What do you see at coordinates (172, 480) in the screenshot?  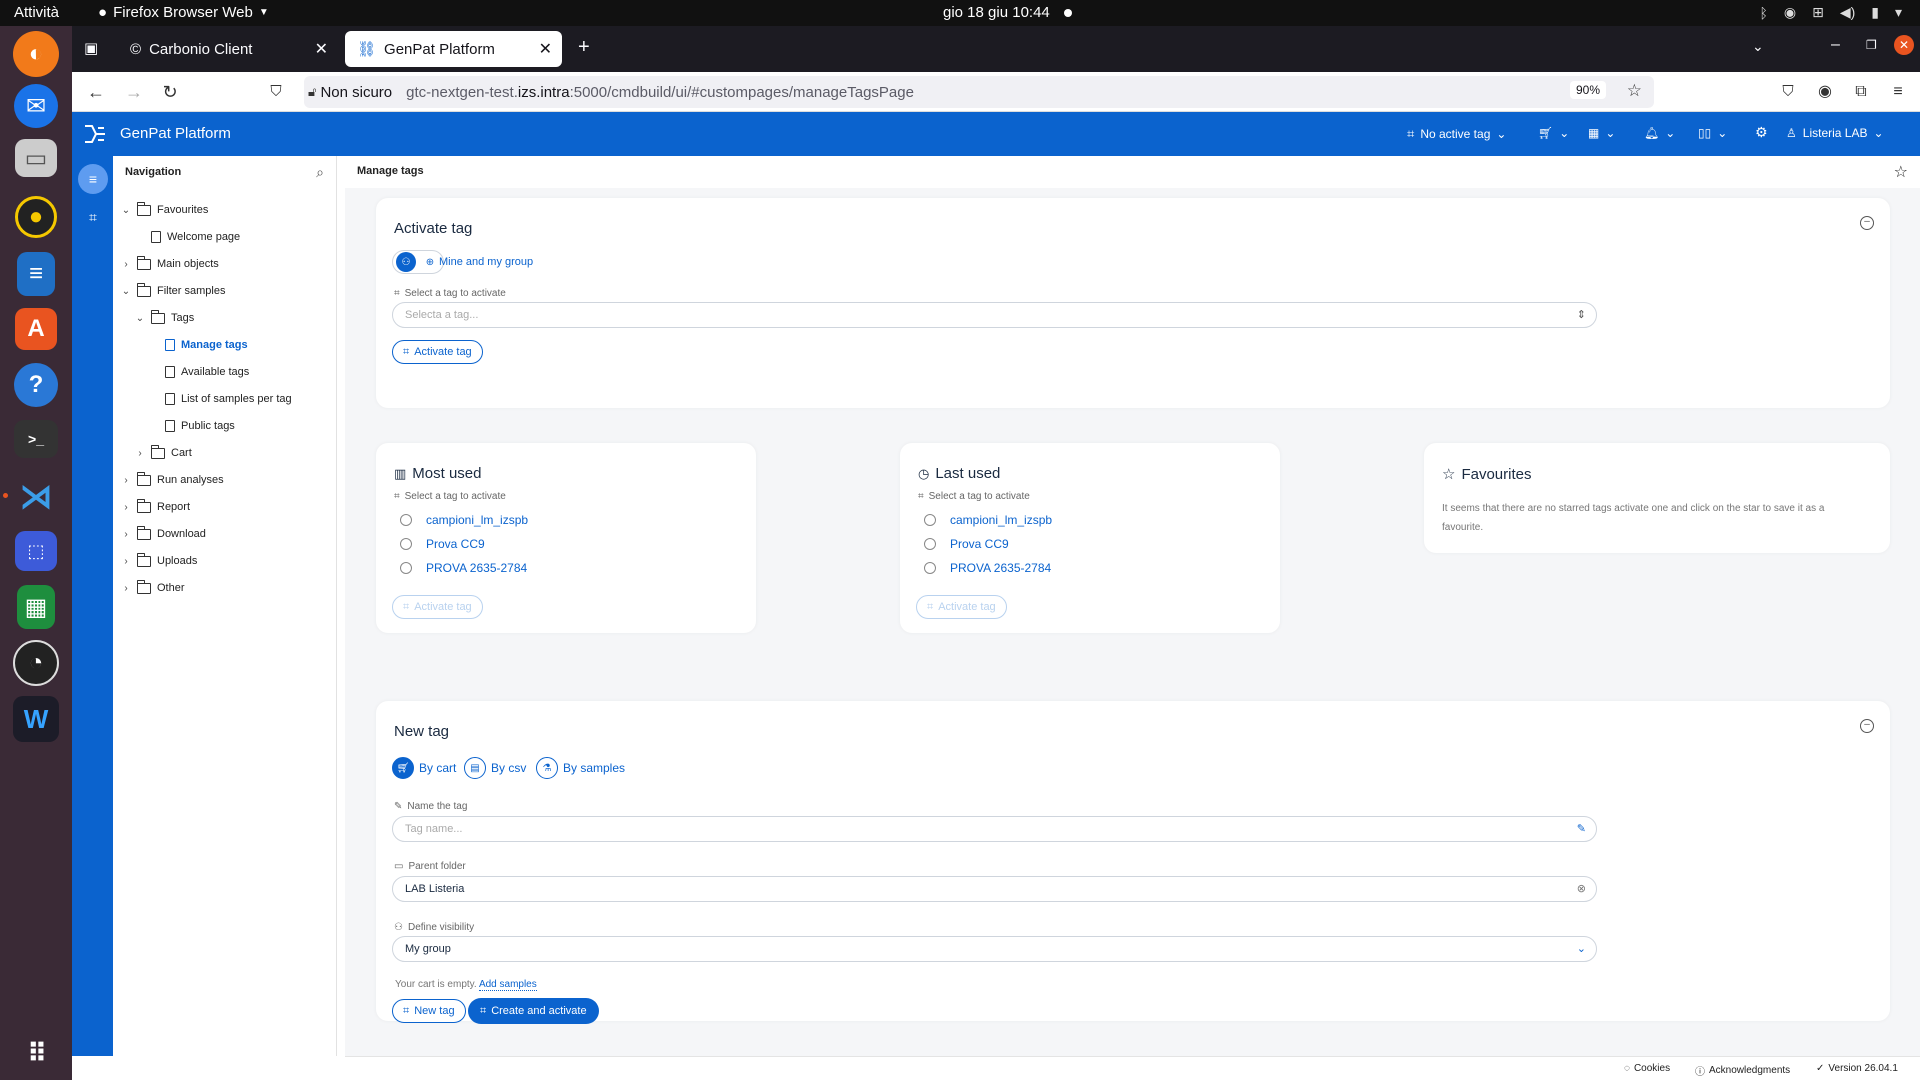 I see `sidebar-item: › Run analyses` at bounding box center [172, 480].